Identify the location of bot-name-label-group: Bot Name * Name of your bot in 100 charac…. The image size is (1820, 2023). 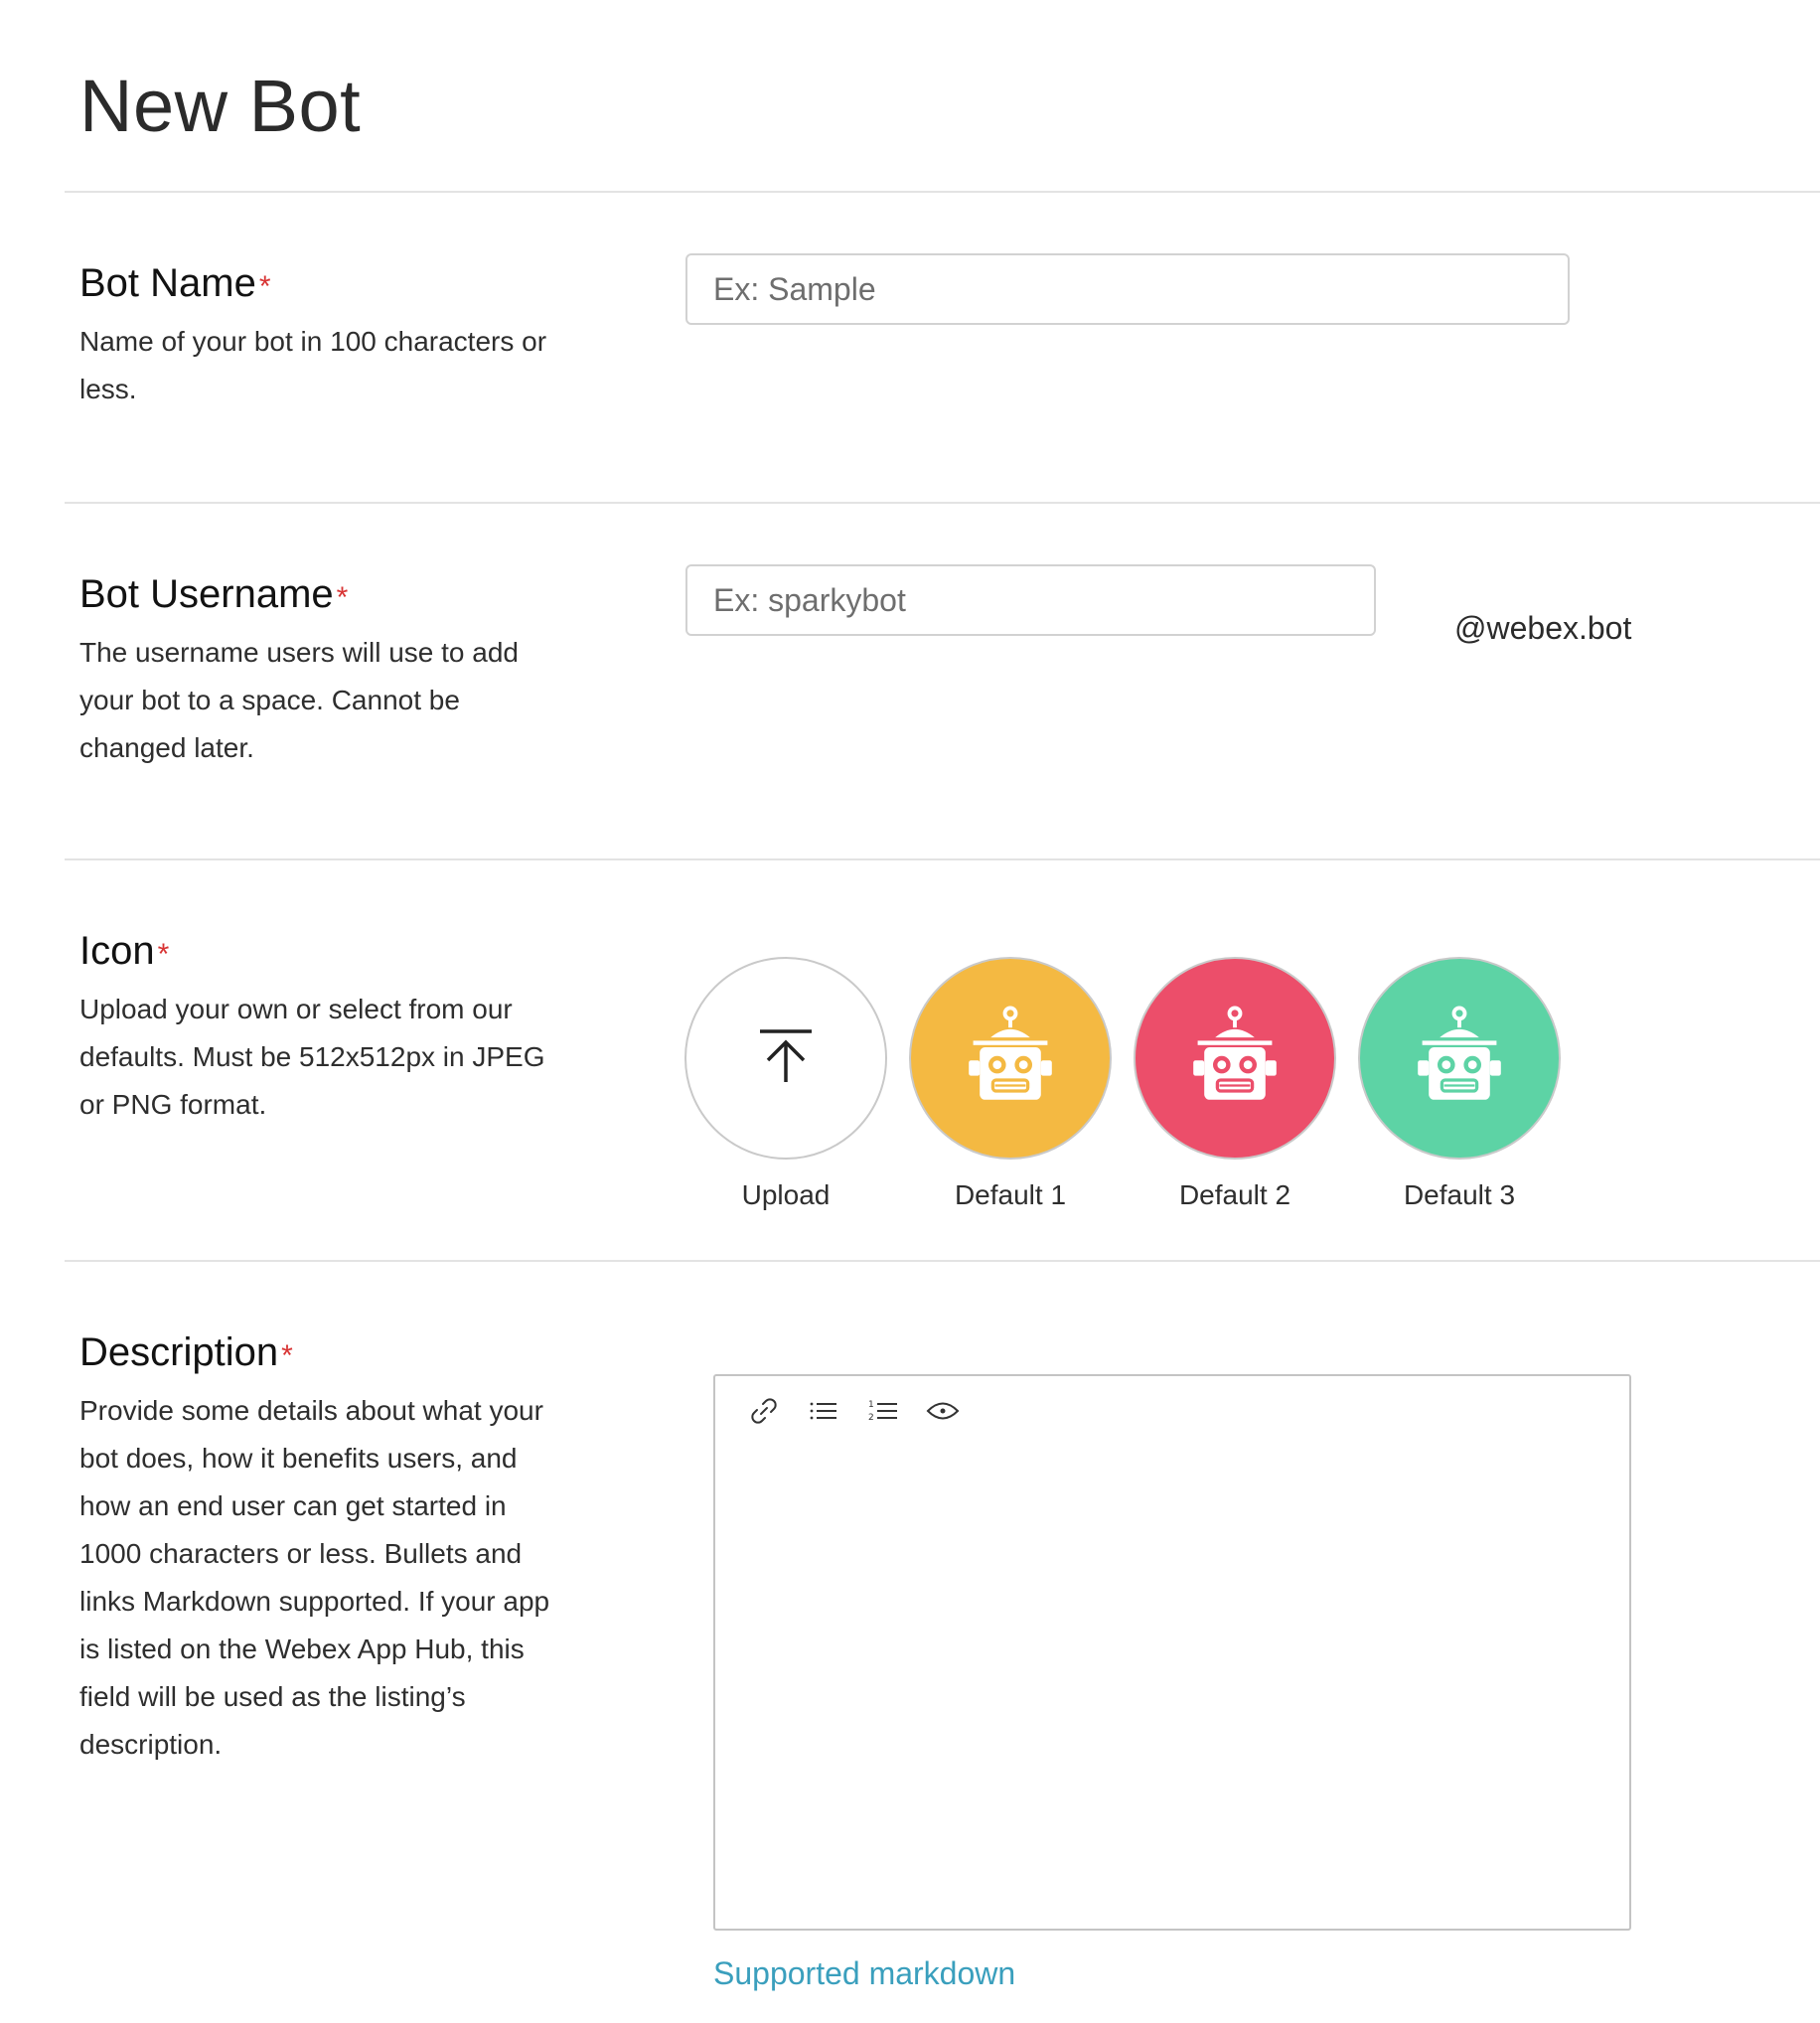
(317, 336).